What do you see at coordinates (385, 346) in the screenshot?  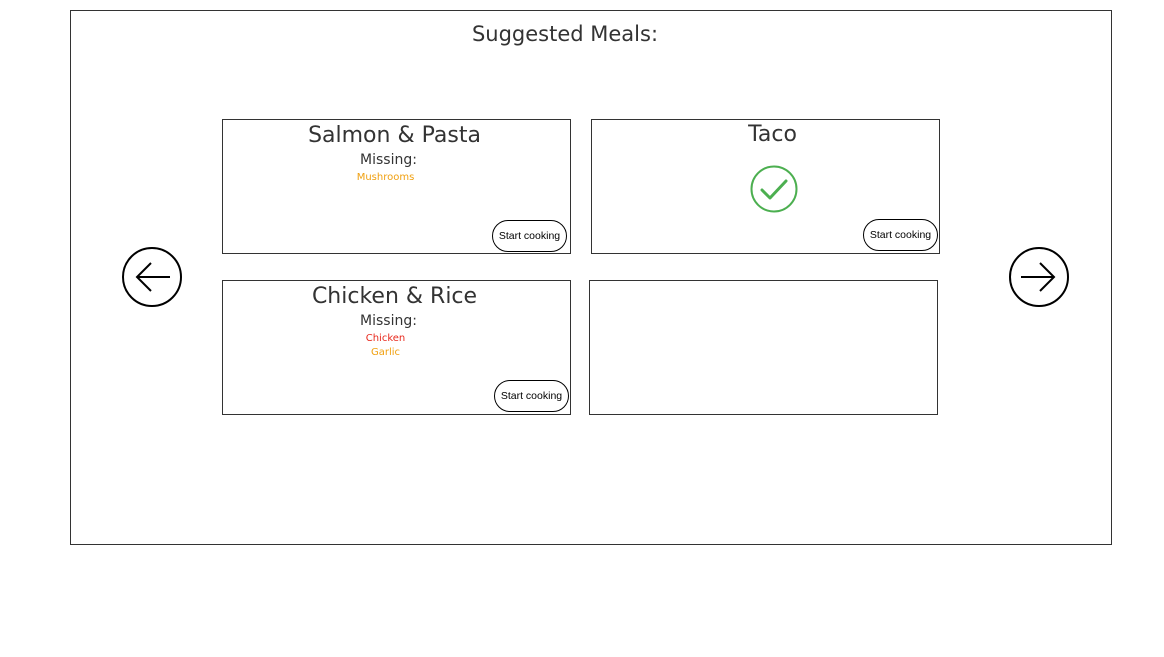 I see `missing-ingredients-list: Chicken Garlic` at bounding box center [385, 346].